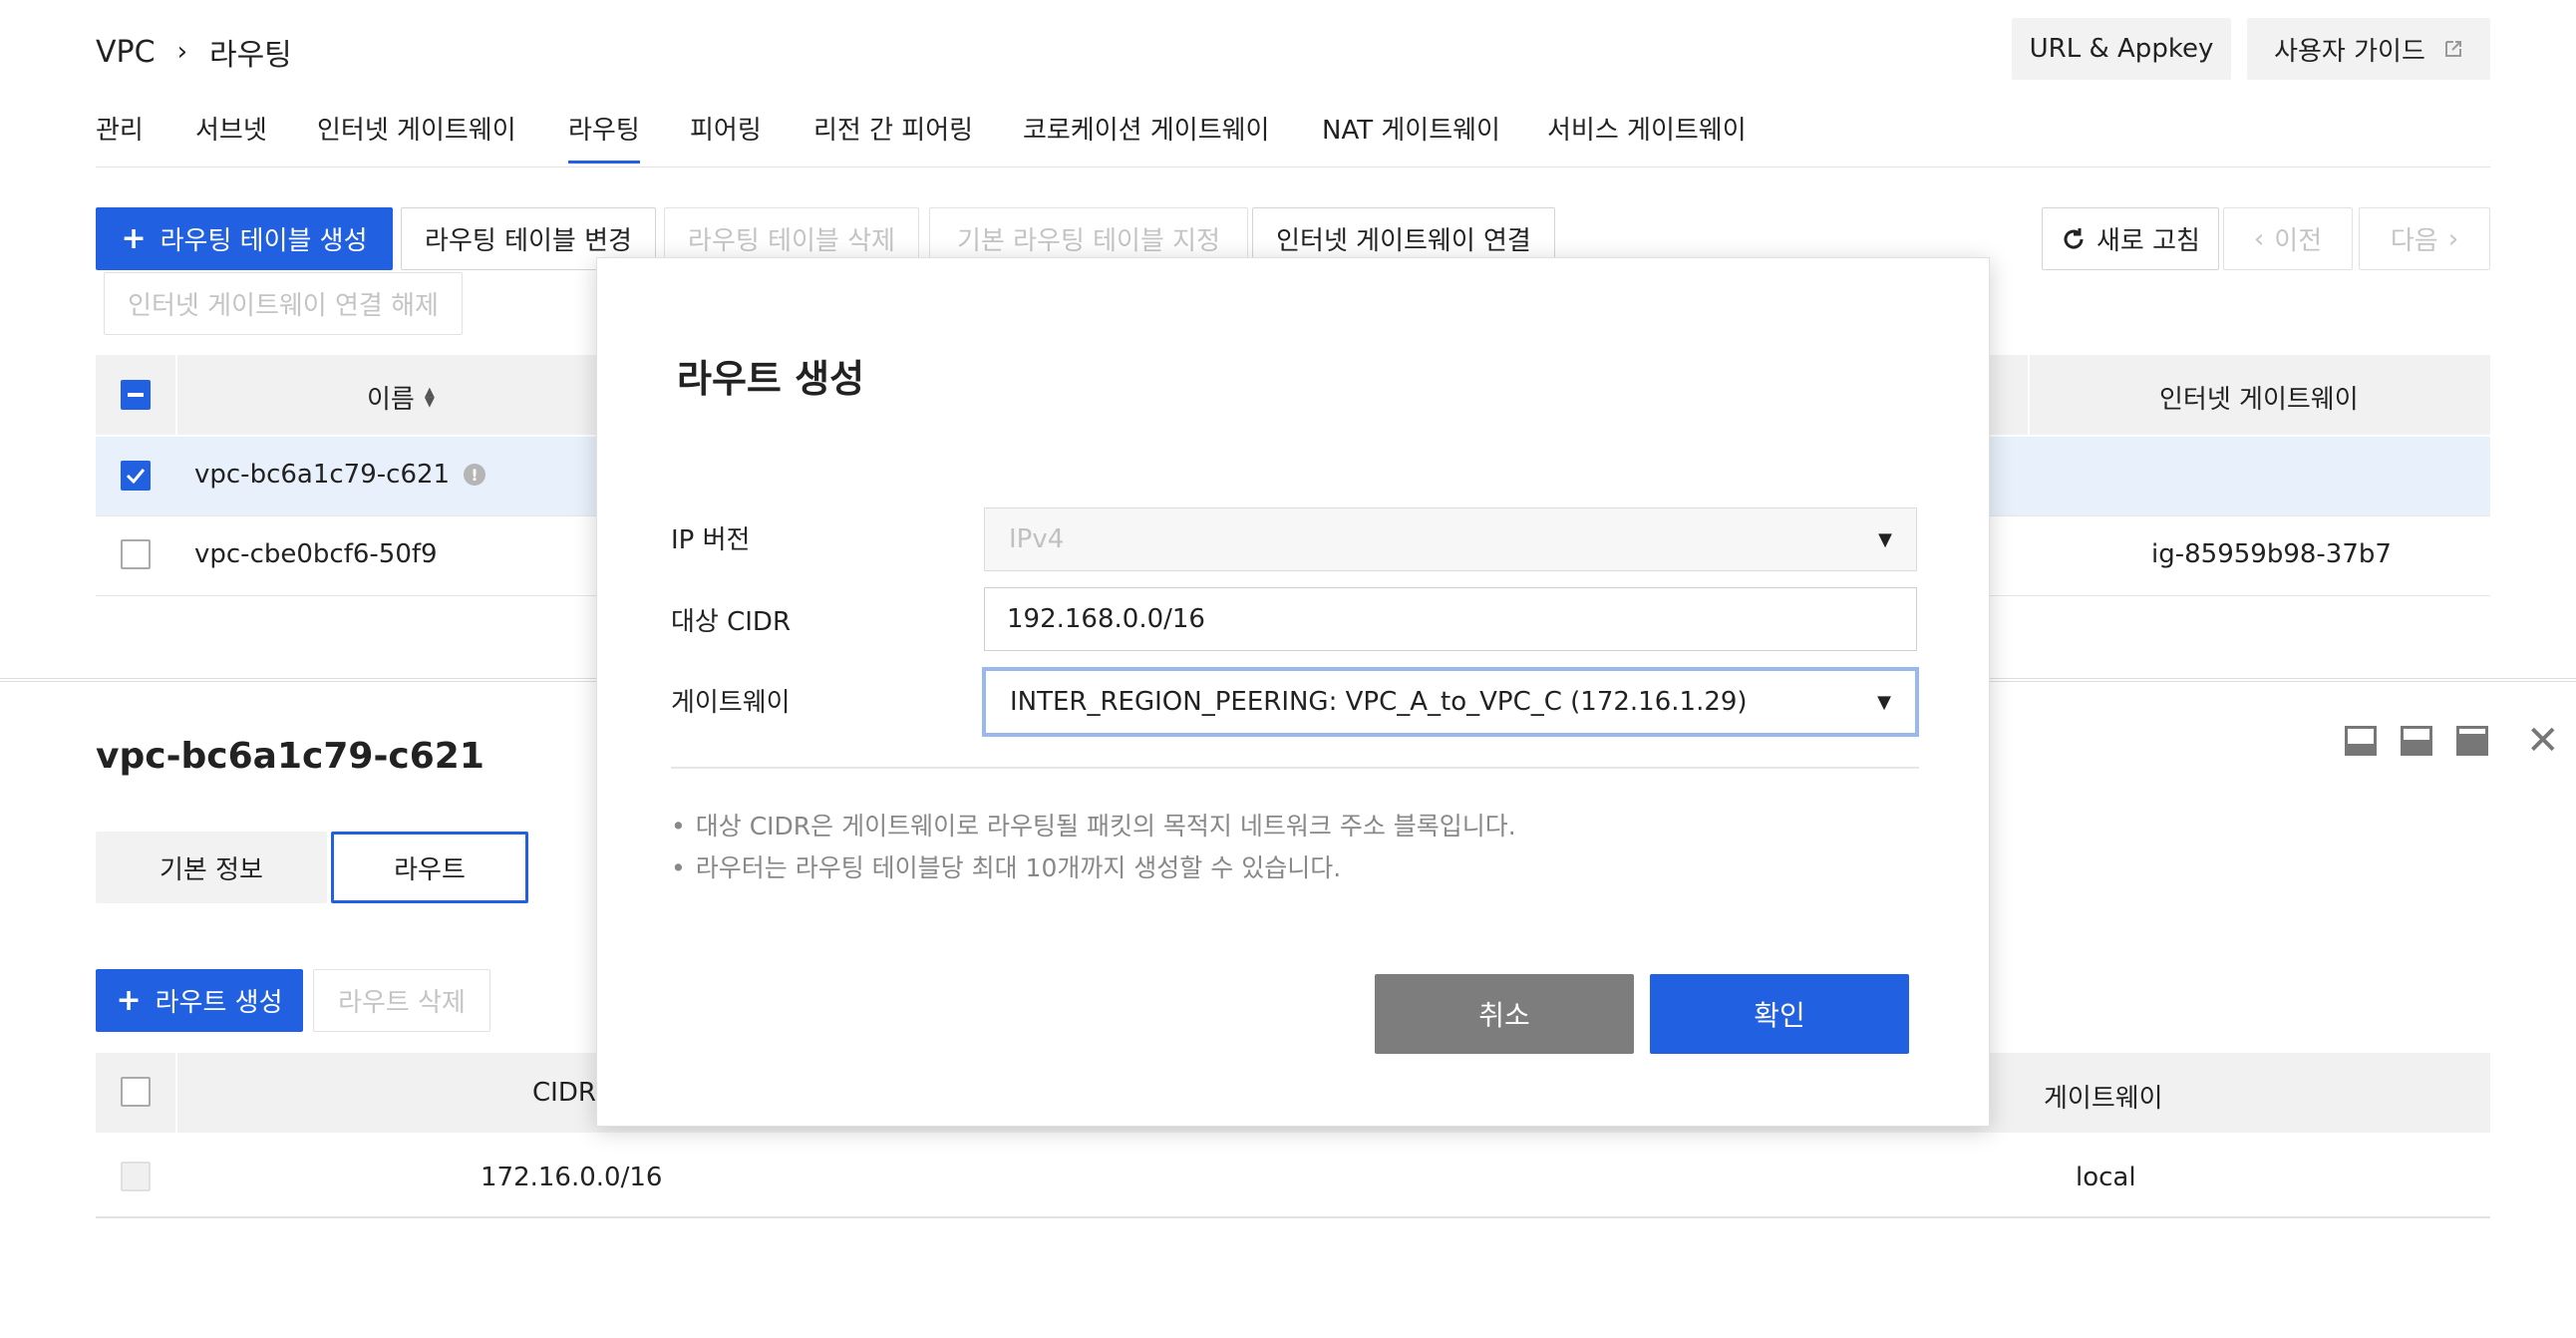 The height and width of the screenshot is (1338, 2576). What do you see at coordinates (136, 1092) in the screenshot?
I see `select-all-routes-checkbox` at bounding box center [136, 1092].